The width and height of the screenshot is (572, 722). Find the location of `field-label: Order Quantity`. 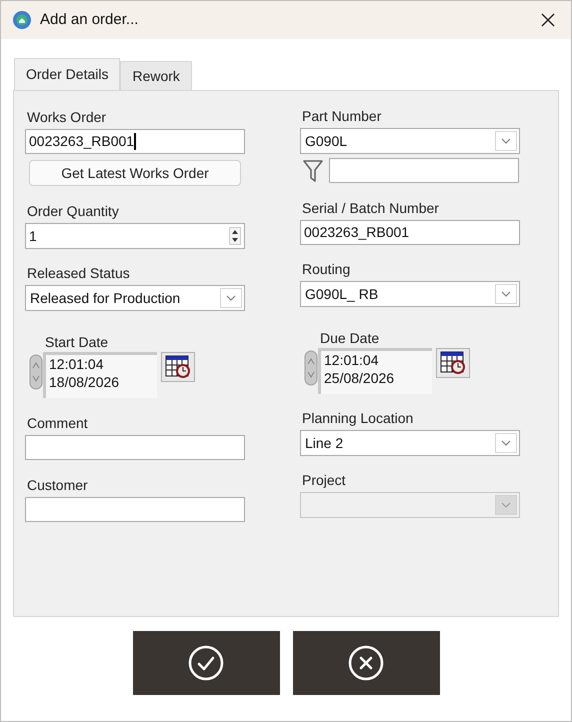

field-label: Order Quantity is located at coordinates (73, 211).